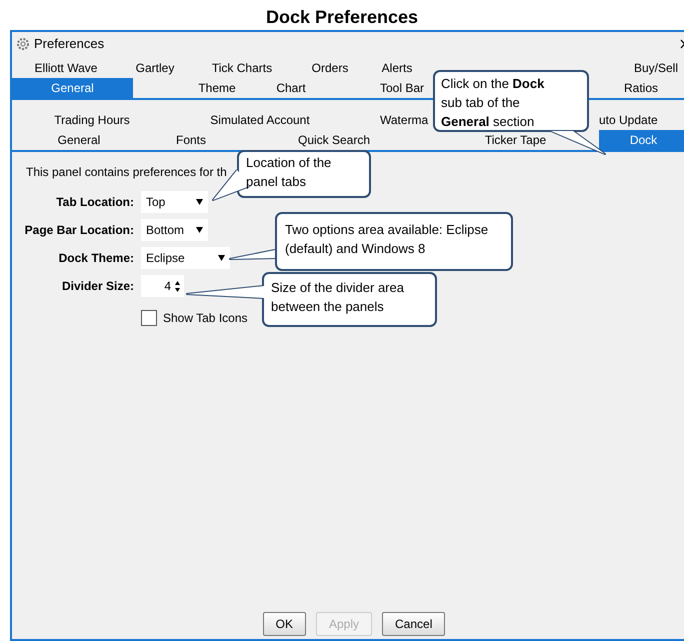 The image size is (684, 641). Describe the element at coordinates (69, 44) in the screenshot. I see `window-title: Preferences` at that location.